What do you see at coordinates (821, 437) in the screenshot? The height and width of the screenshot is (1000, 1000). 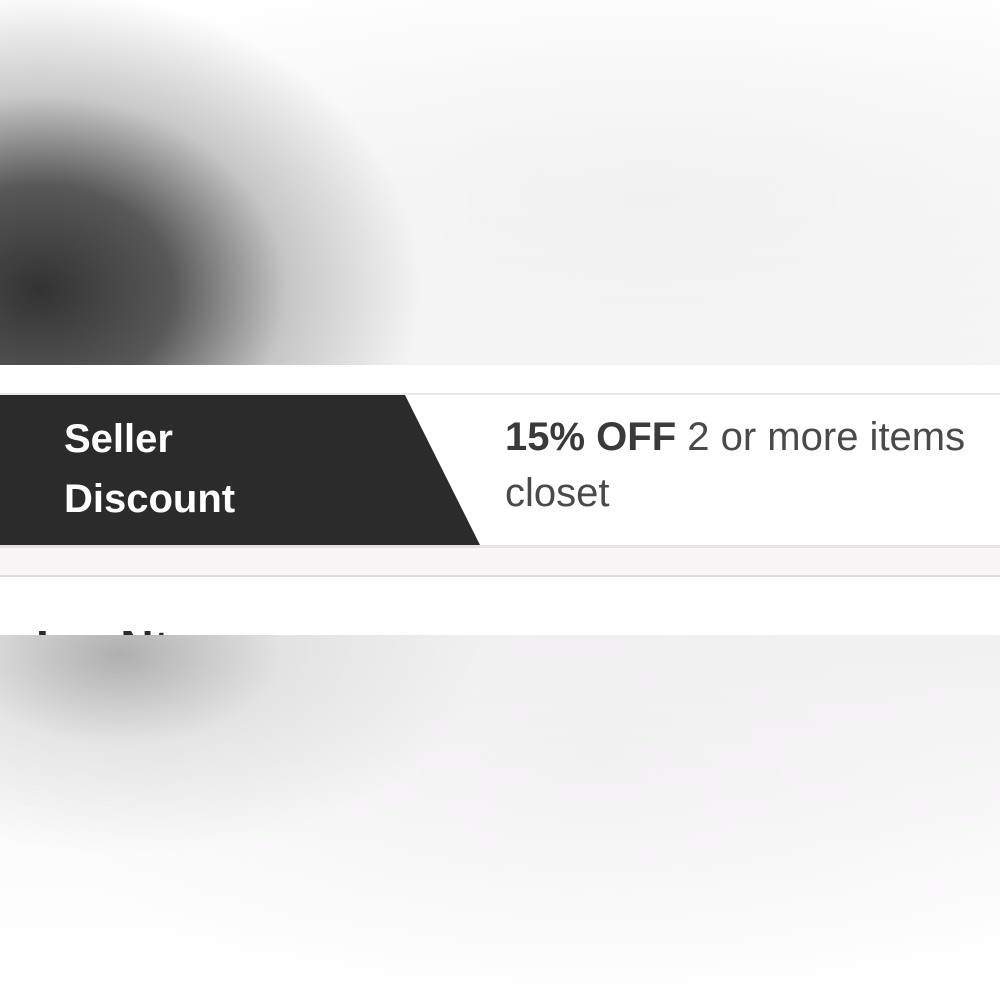 I see `discount-condition: 2 or more items` at bounding box center [821, 437].